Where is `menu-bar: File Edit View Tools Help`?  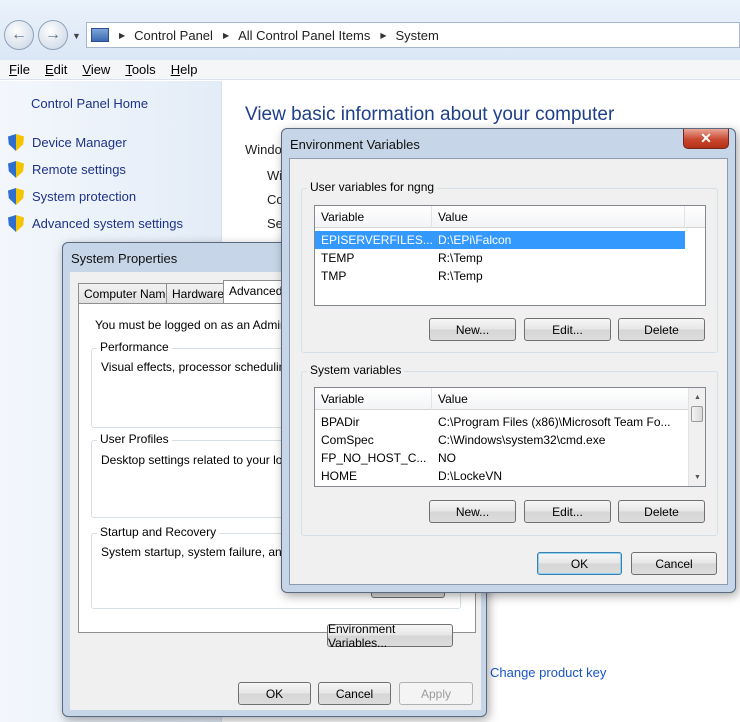 menu-bar: File Edit View Tools Help is located at coordinates (370, 70).